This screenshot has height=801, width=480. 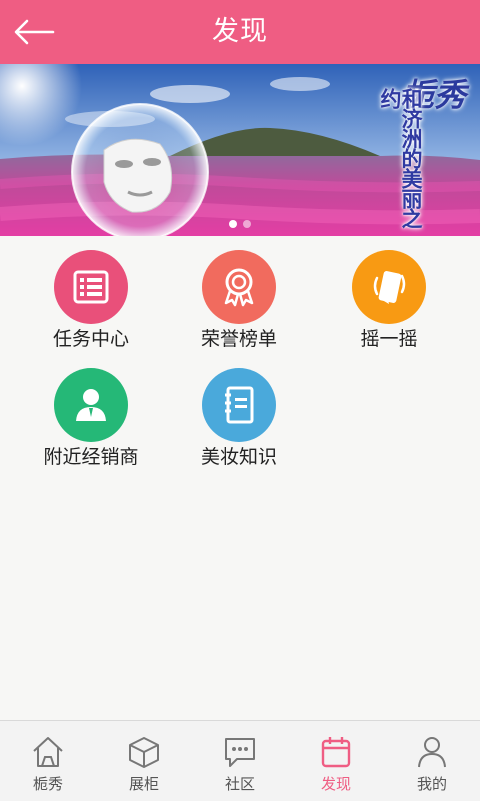 I want to click on notebook-icon, so click(x=239, y=405).